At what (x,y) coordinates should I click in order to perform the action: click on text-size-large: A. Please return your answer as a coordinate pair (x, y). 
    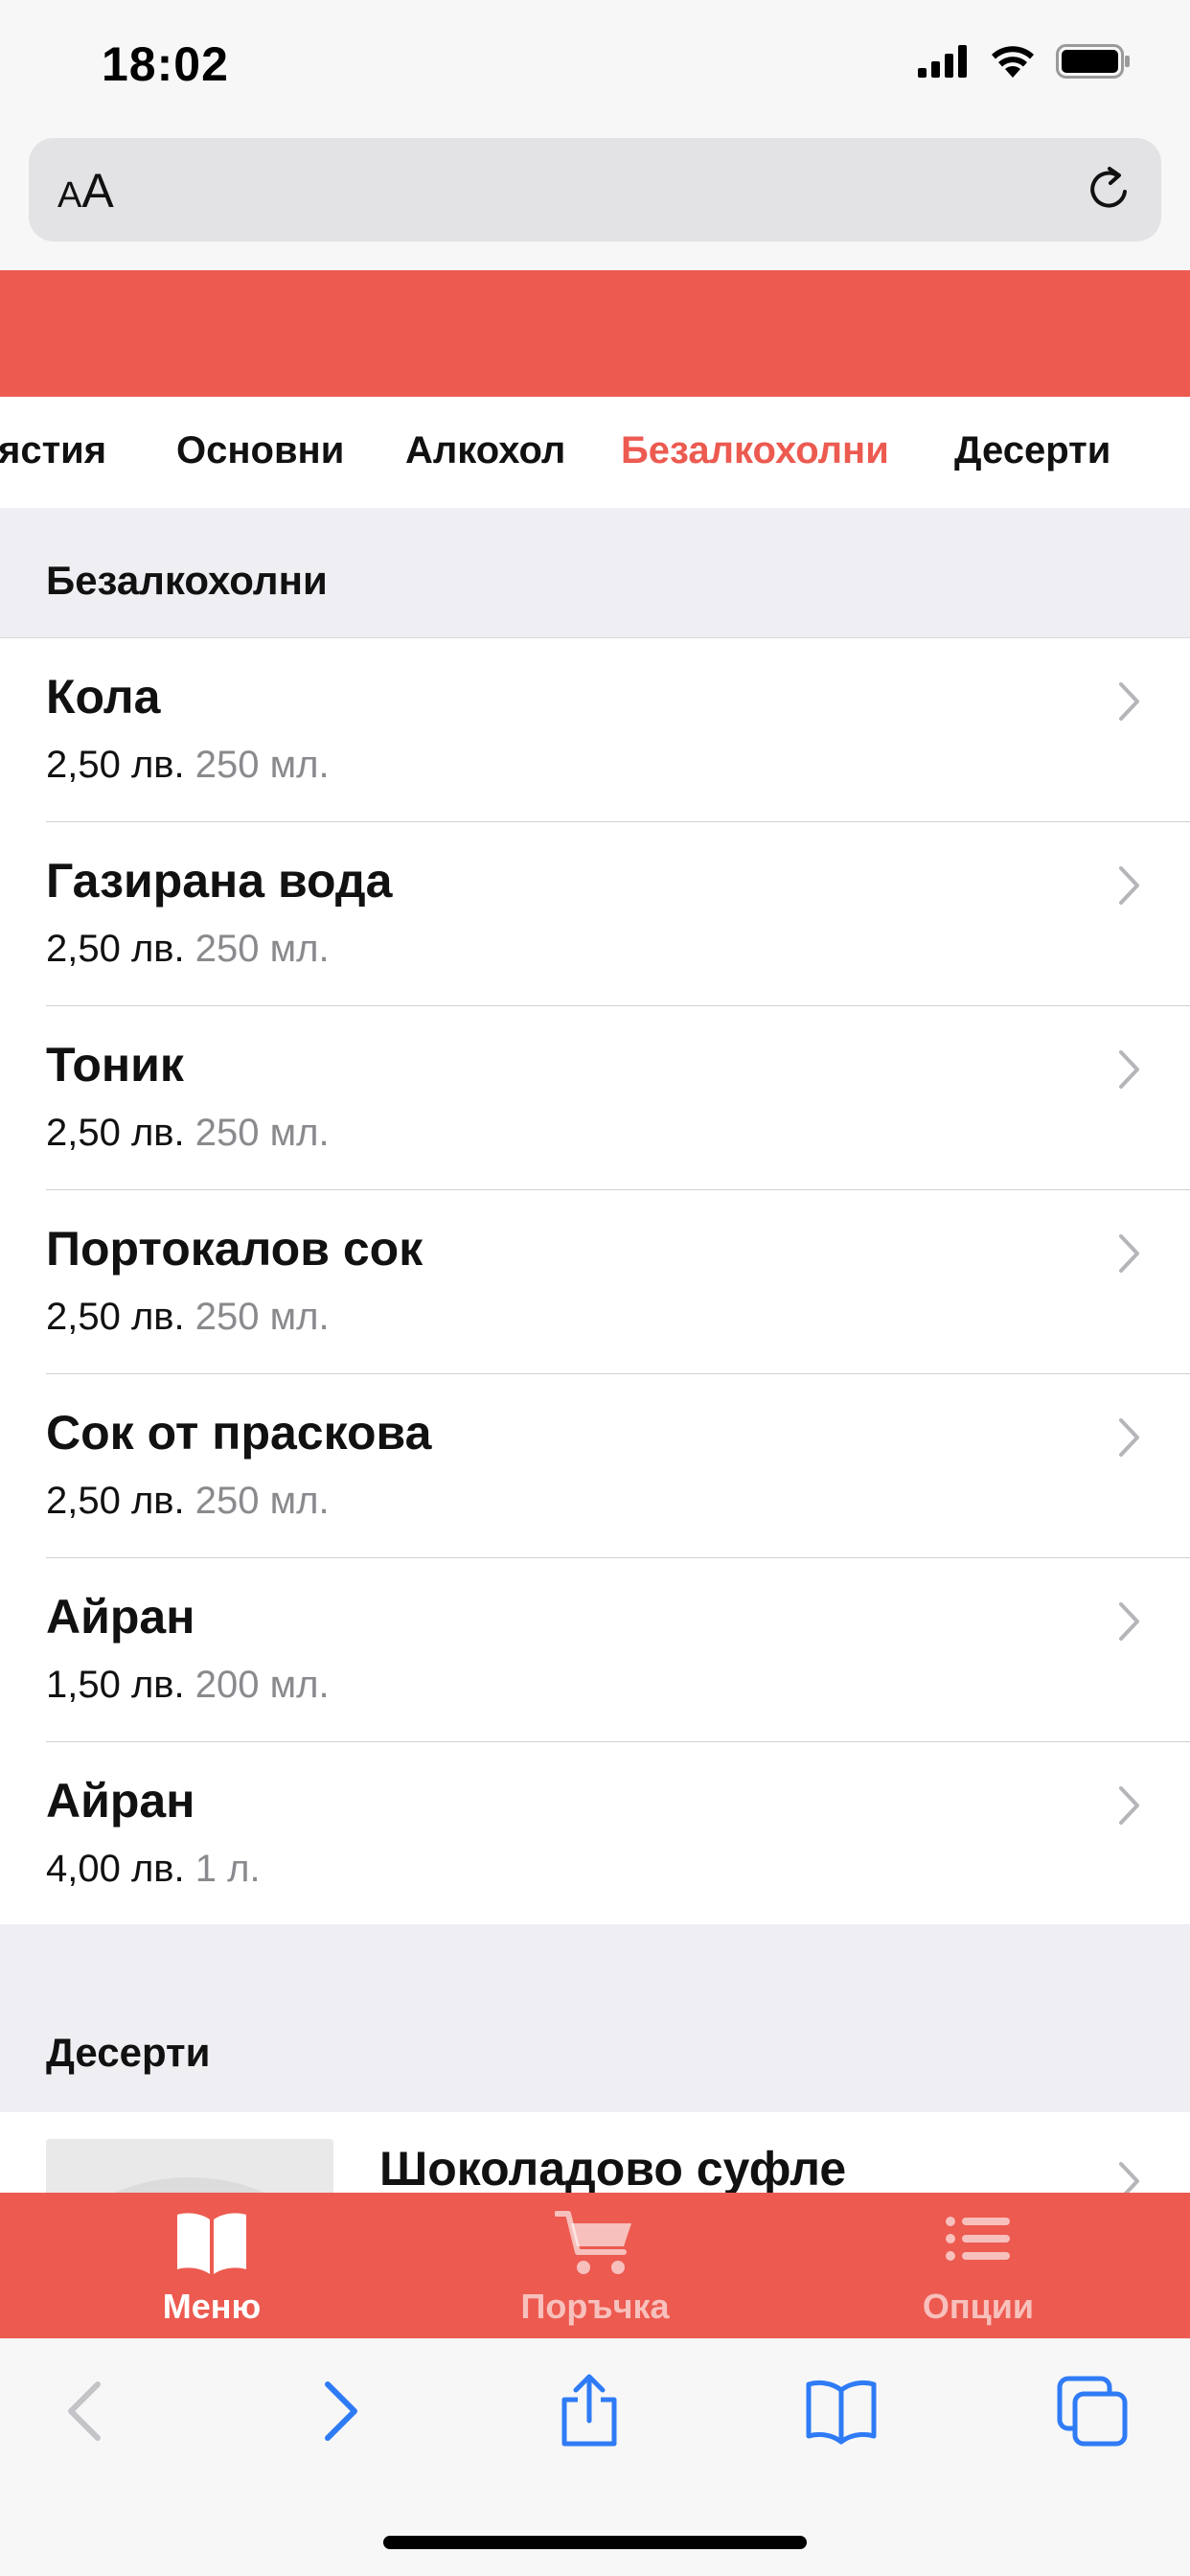
    Looking at the image, I should click on (97, 191).